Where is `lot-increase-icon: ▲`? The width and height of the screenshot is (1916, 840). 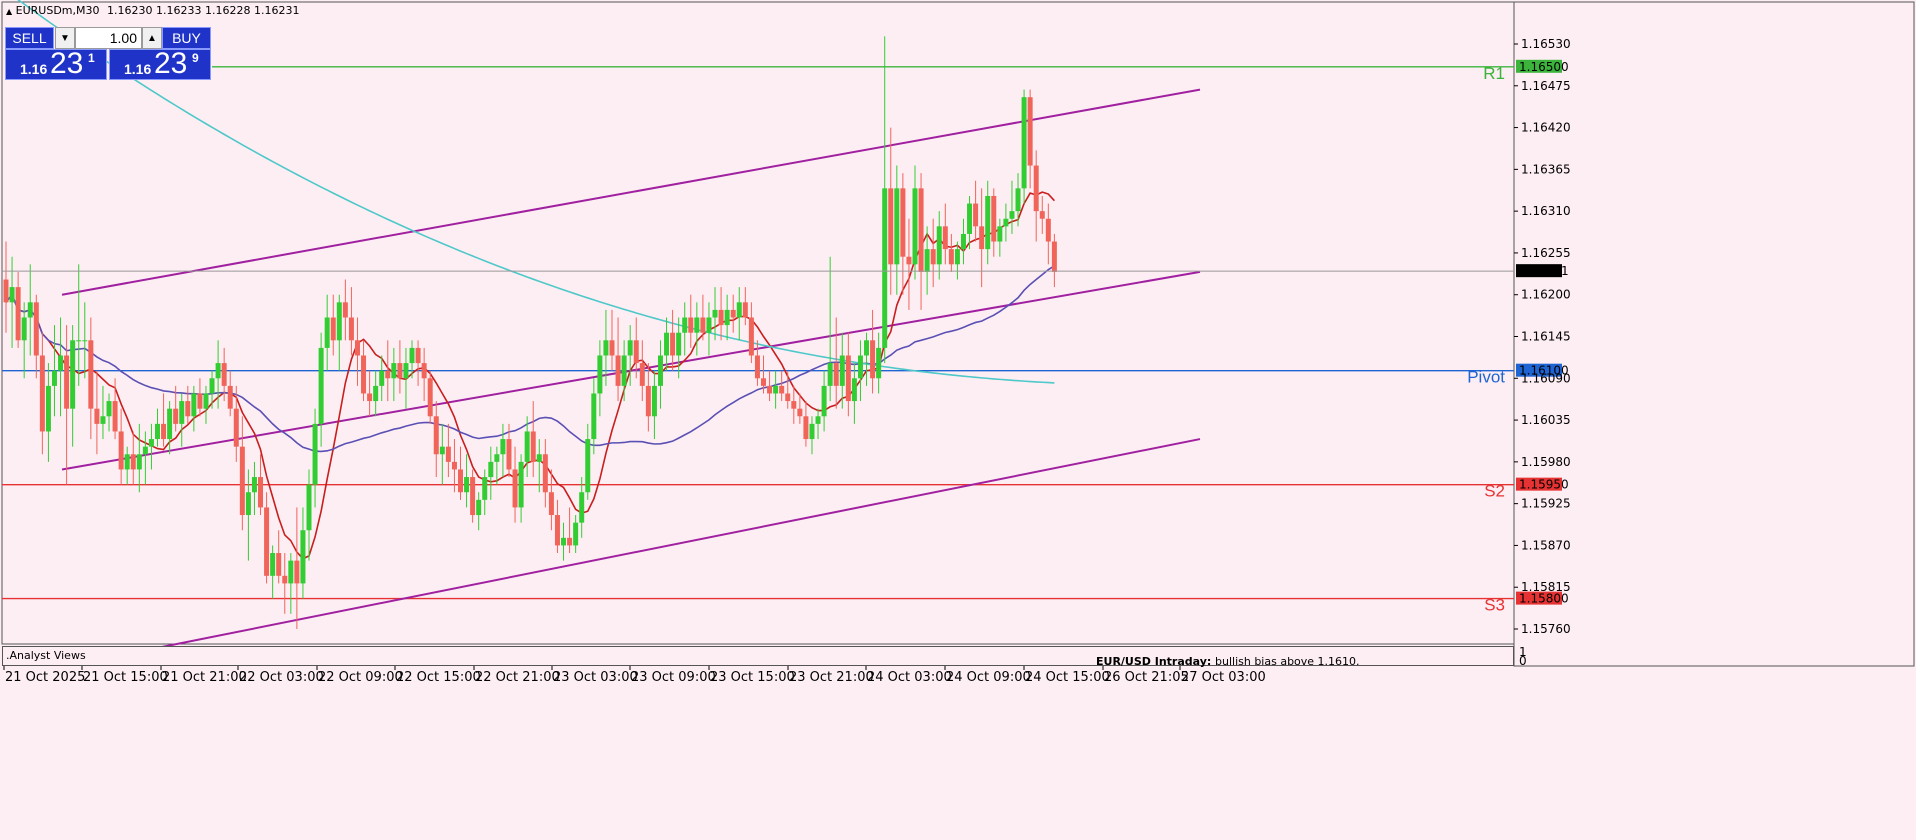 lot-increase-icon: ▲ is located at coordinates (152, 38).